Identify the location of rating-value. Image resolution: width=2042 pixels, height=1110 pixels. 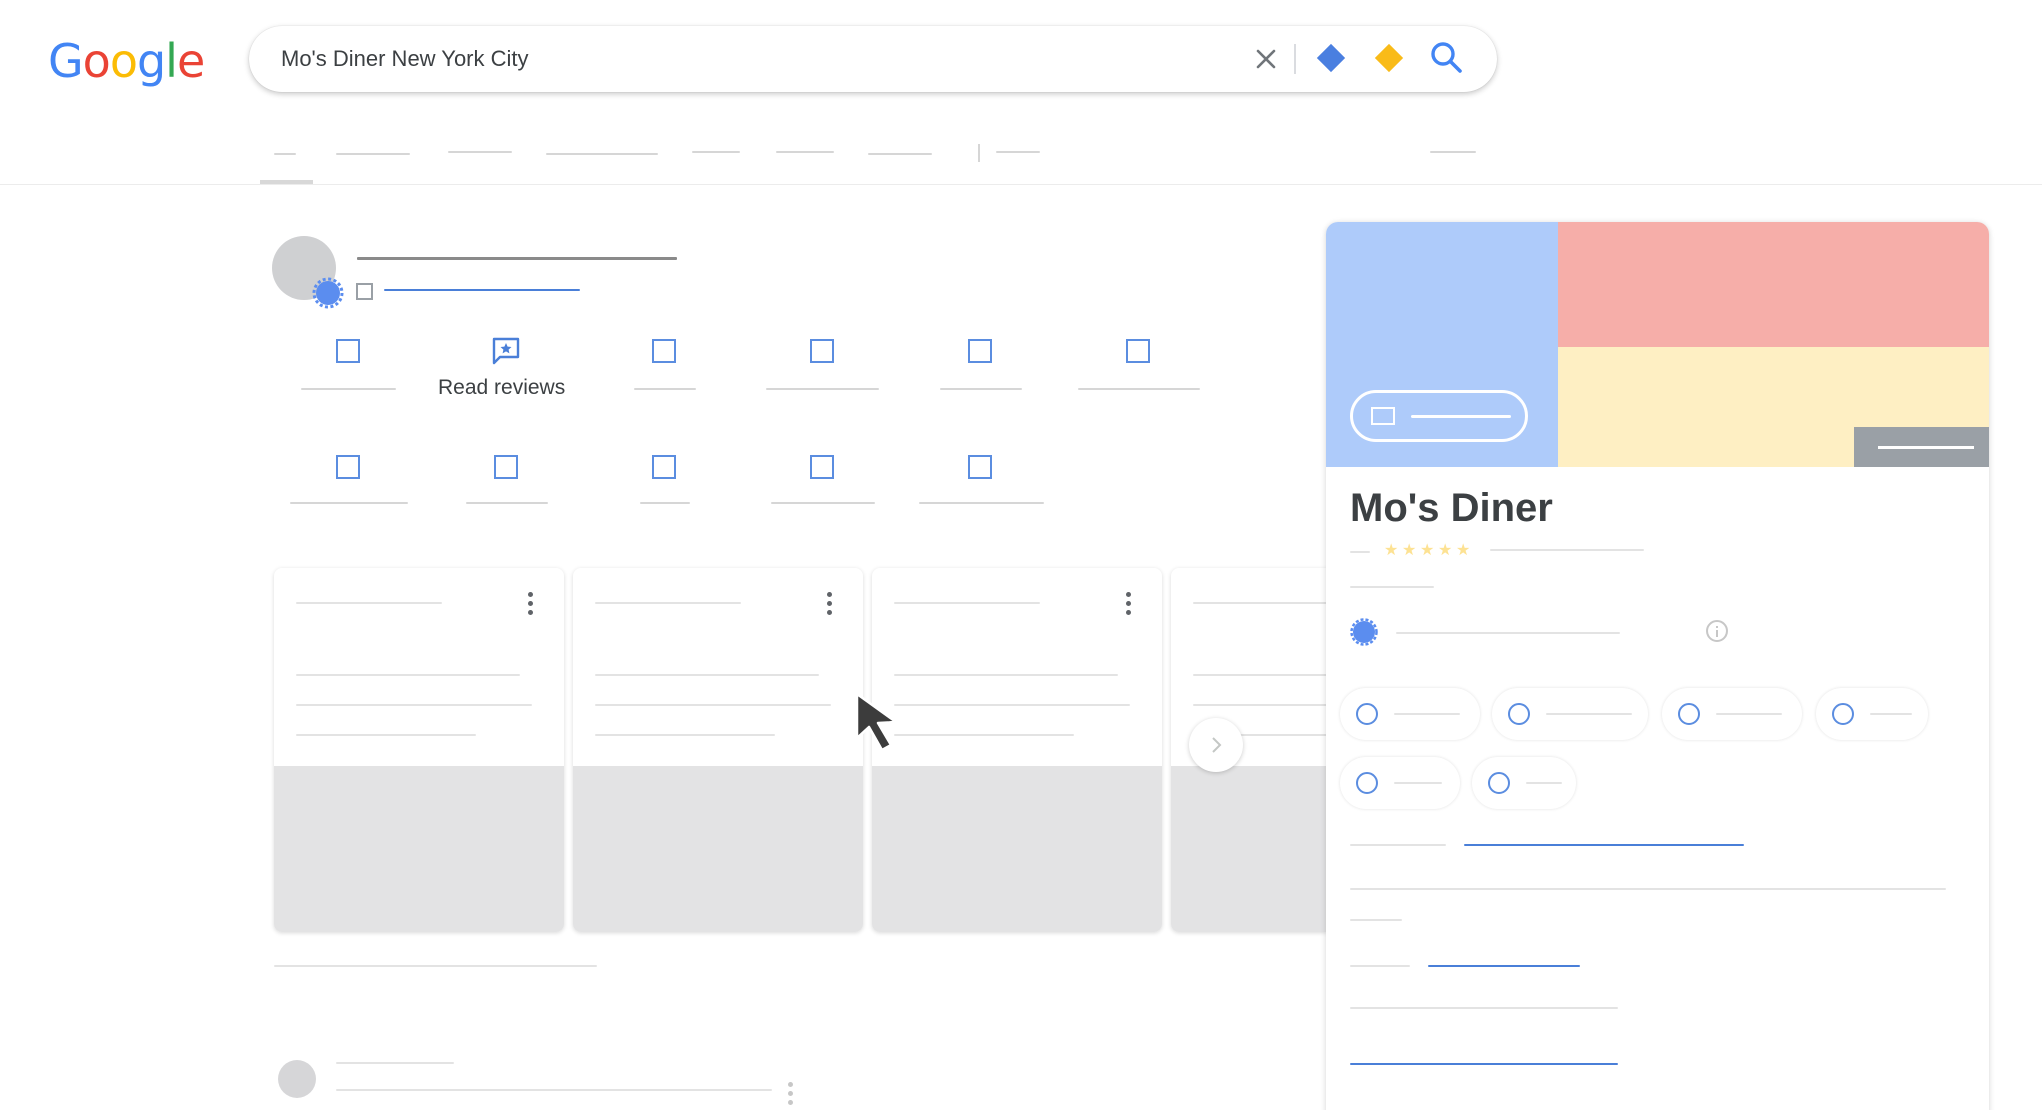
(1360, 552).